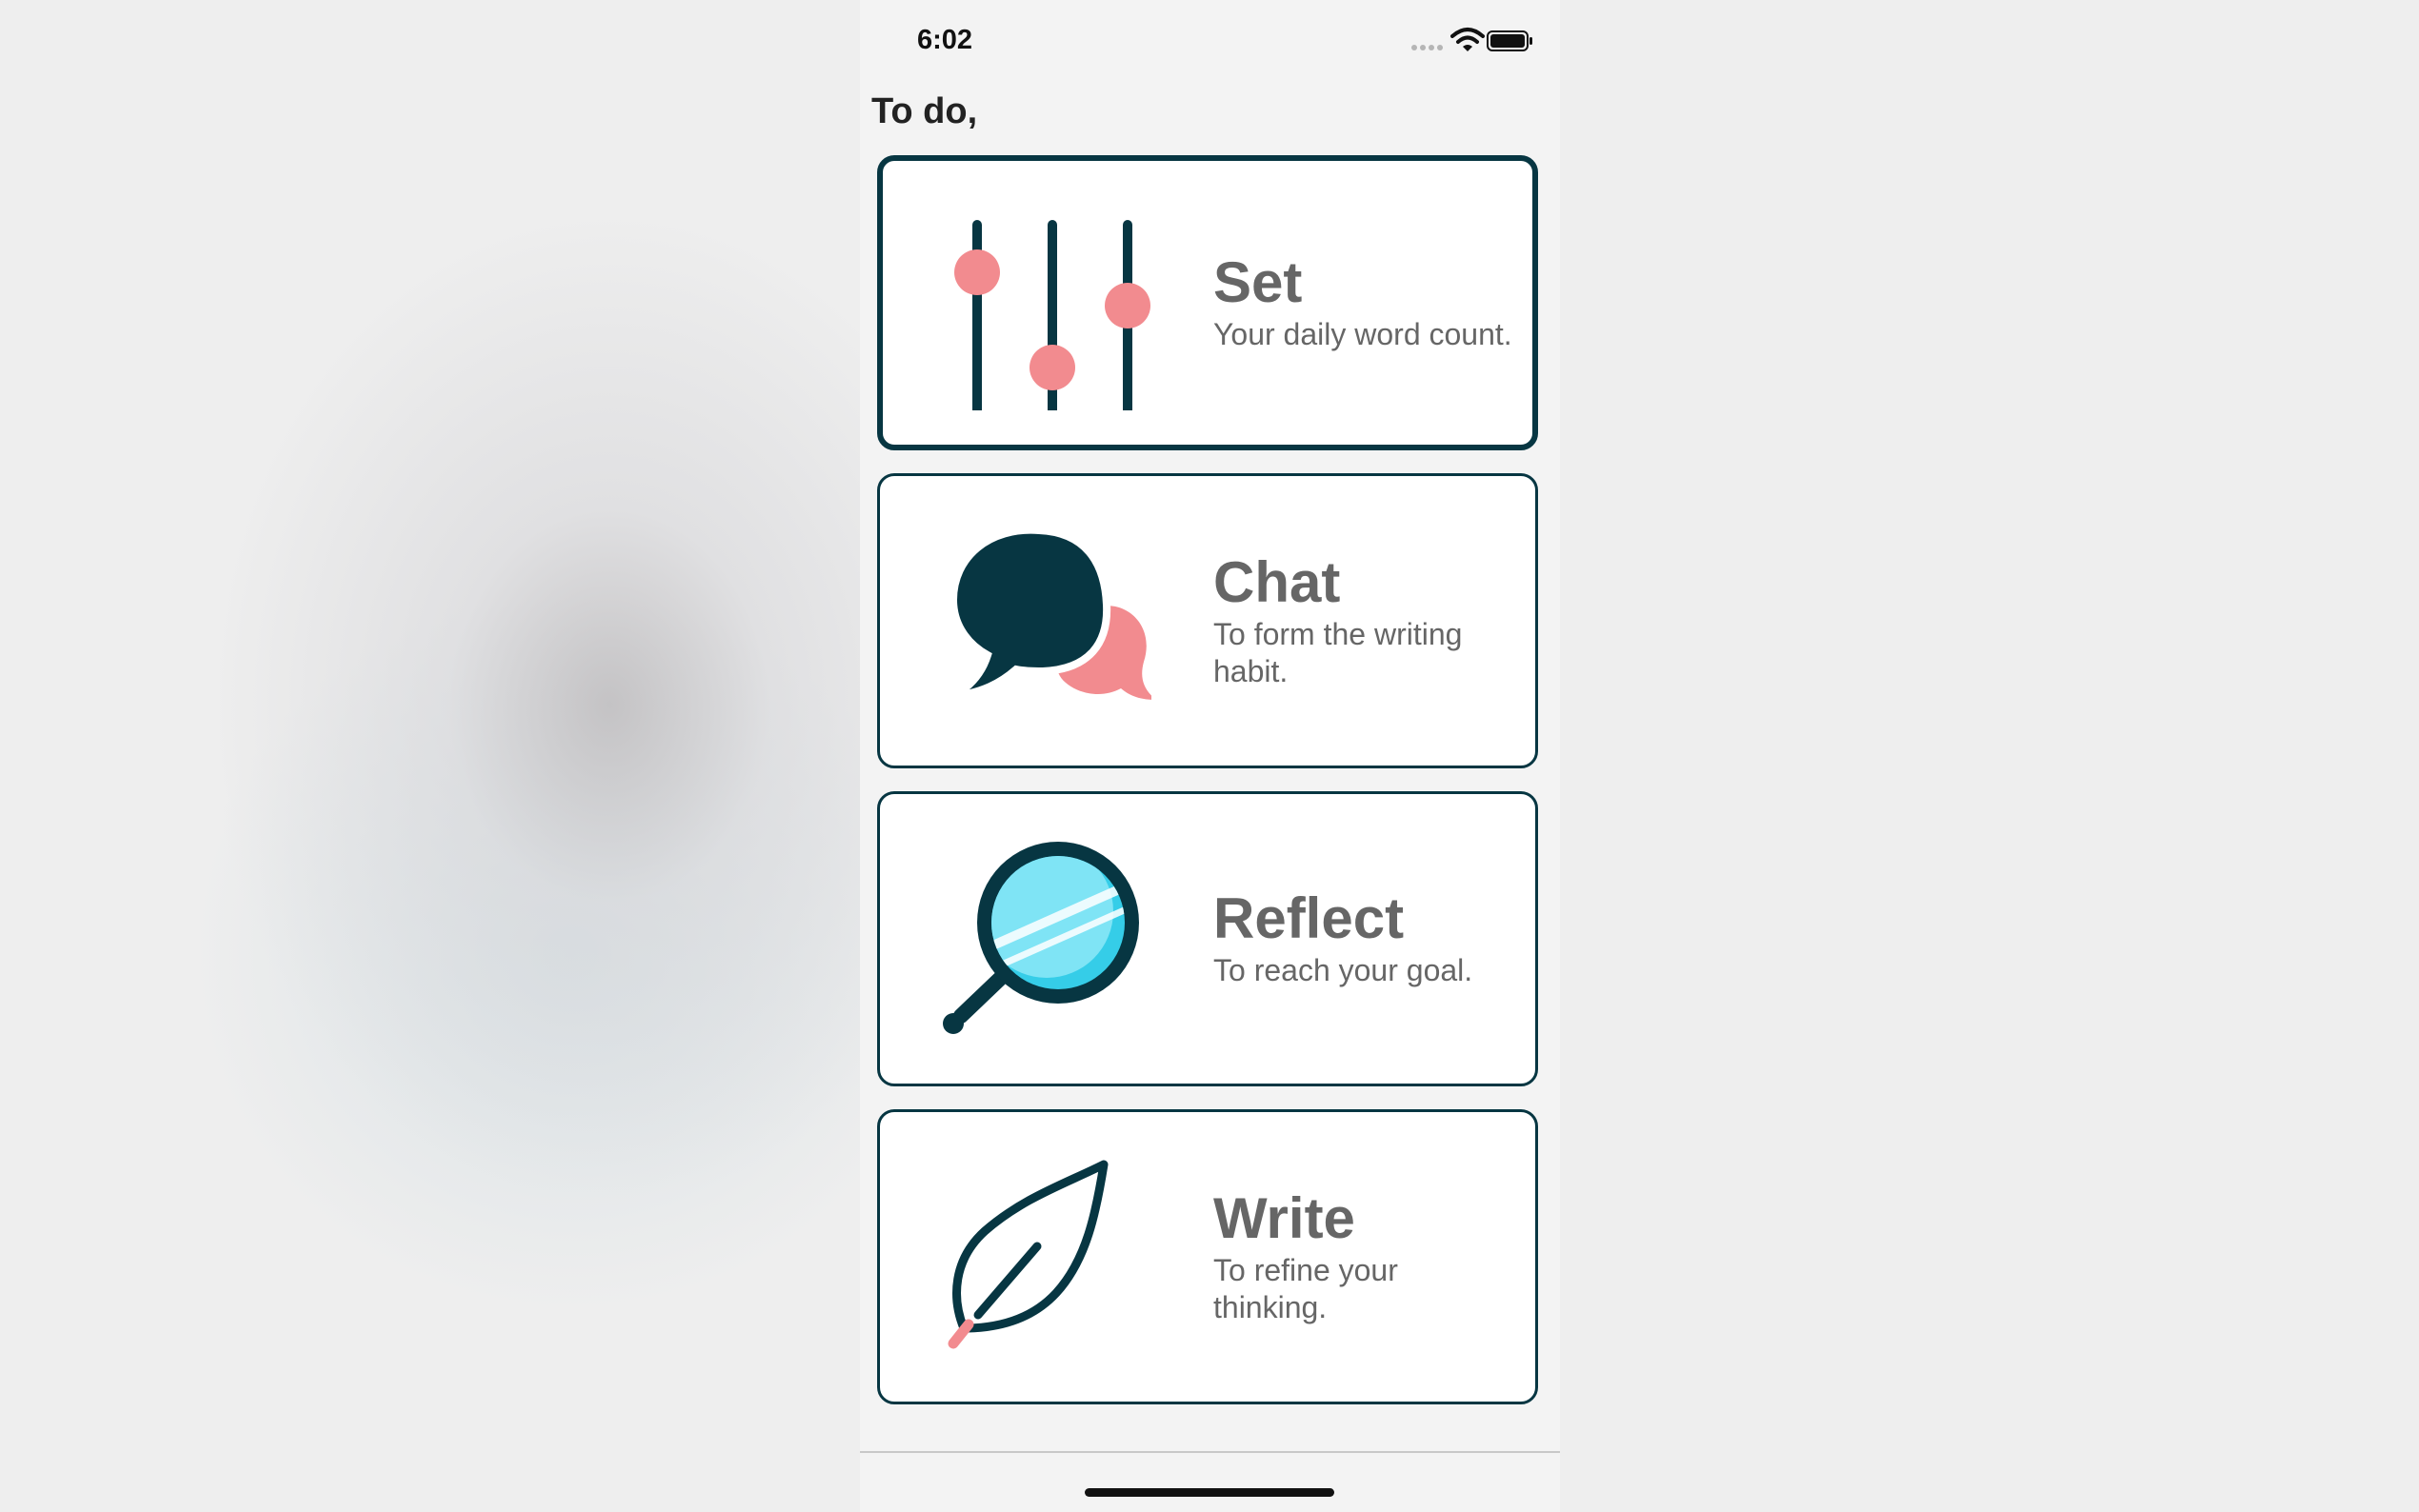 Image resolution: width=2419 pixels, height=1512 pixels. What do you see at coordinates (1467, 39) in the screenshot?
I see `wifi-icon` at bounding box center [1467, 39].